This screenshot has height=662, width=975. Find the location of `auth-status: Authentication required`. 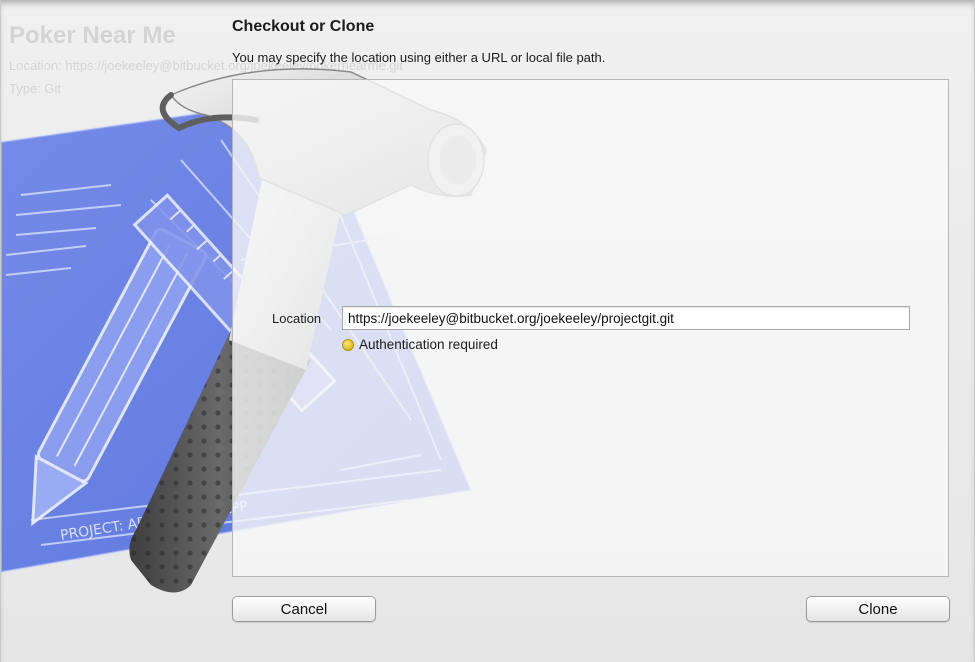

auth-status: Authentication required is located at coordinates (420, 344).